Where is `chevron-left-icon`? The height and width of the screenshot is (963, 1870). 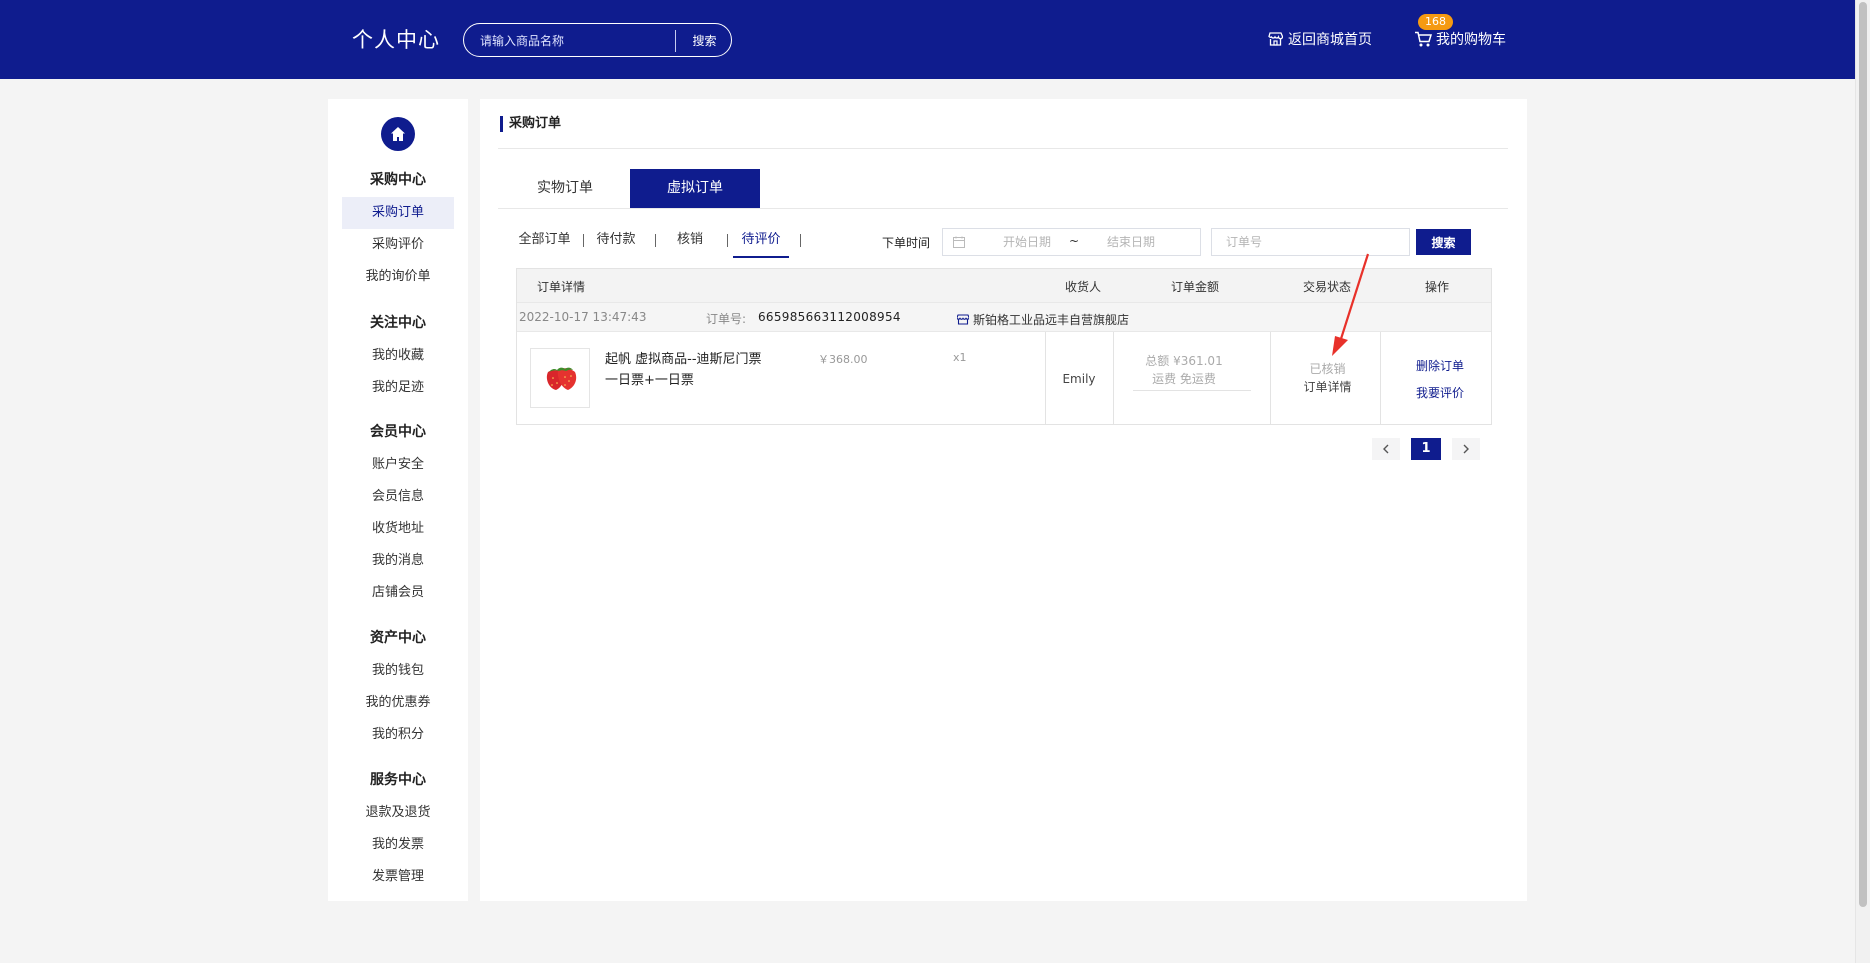 chevron-left-icon is located at coordinates (1386, 449).